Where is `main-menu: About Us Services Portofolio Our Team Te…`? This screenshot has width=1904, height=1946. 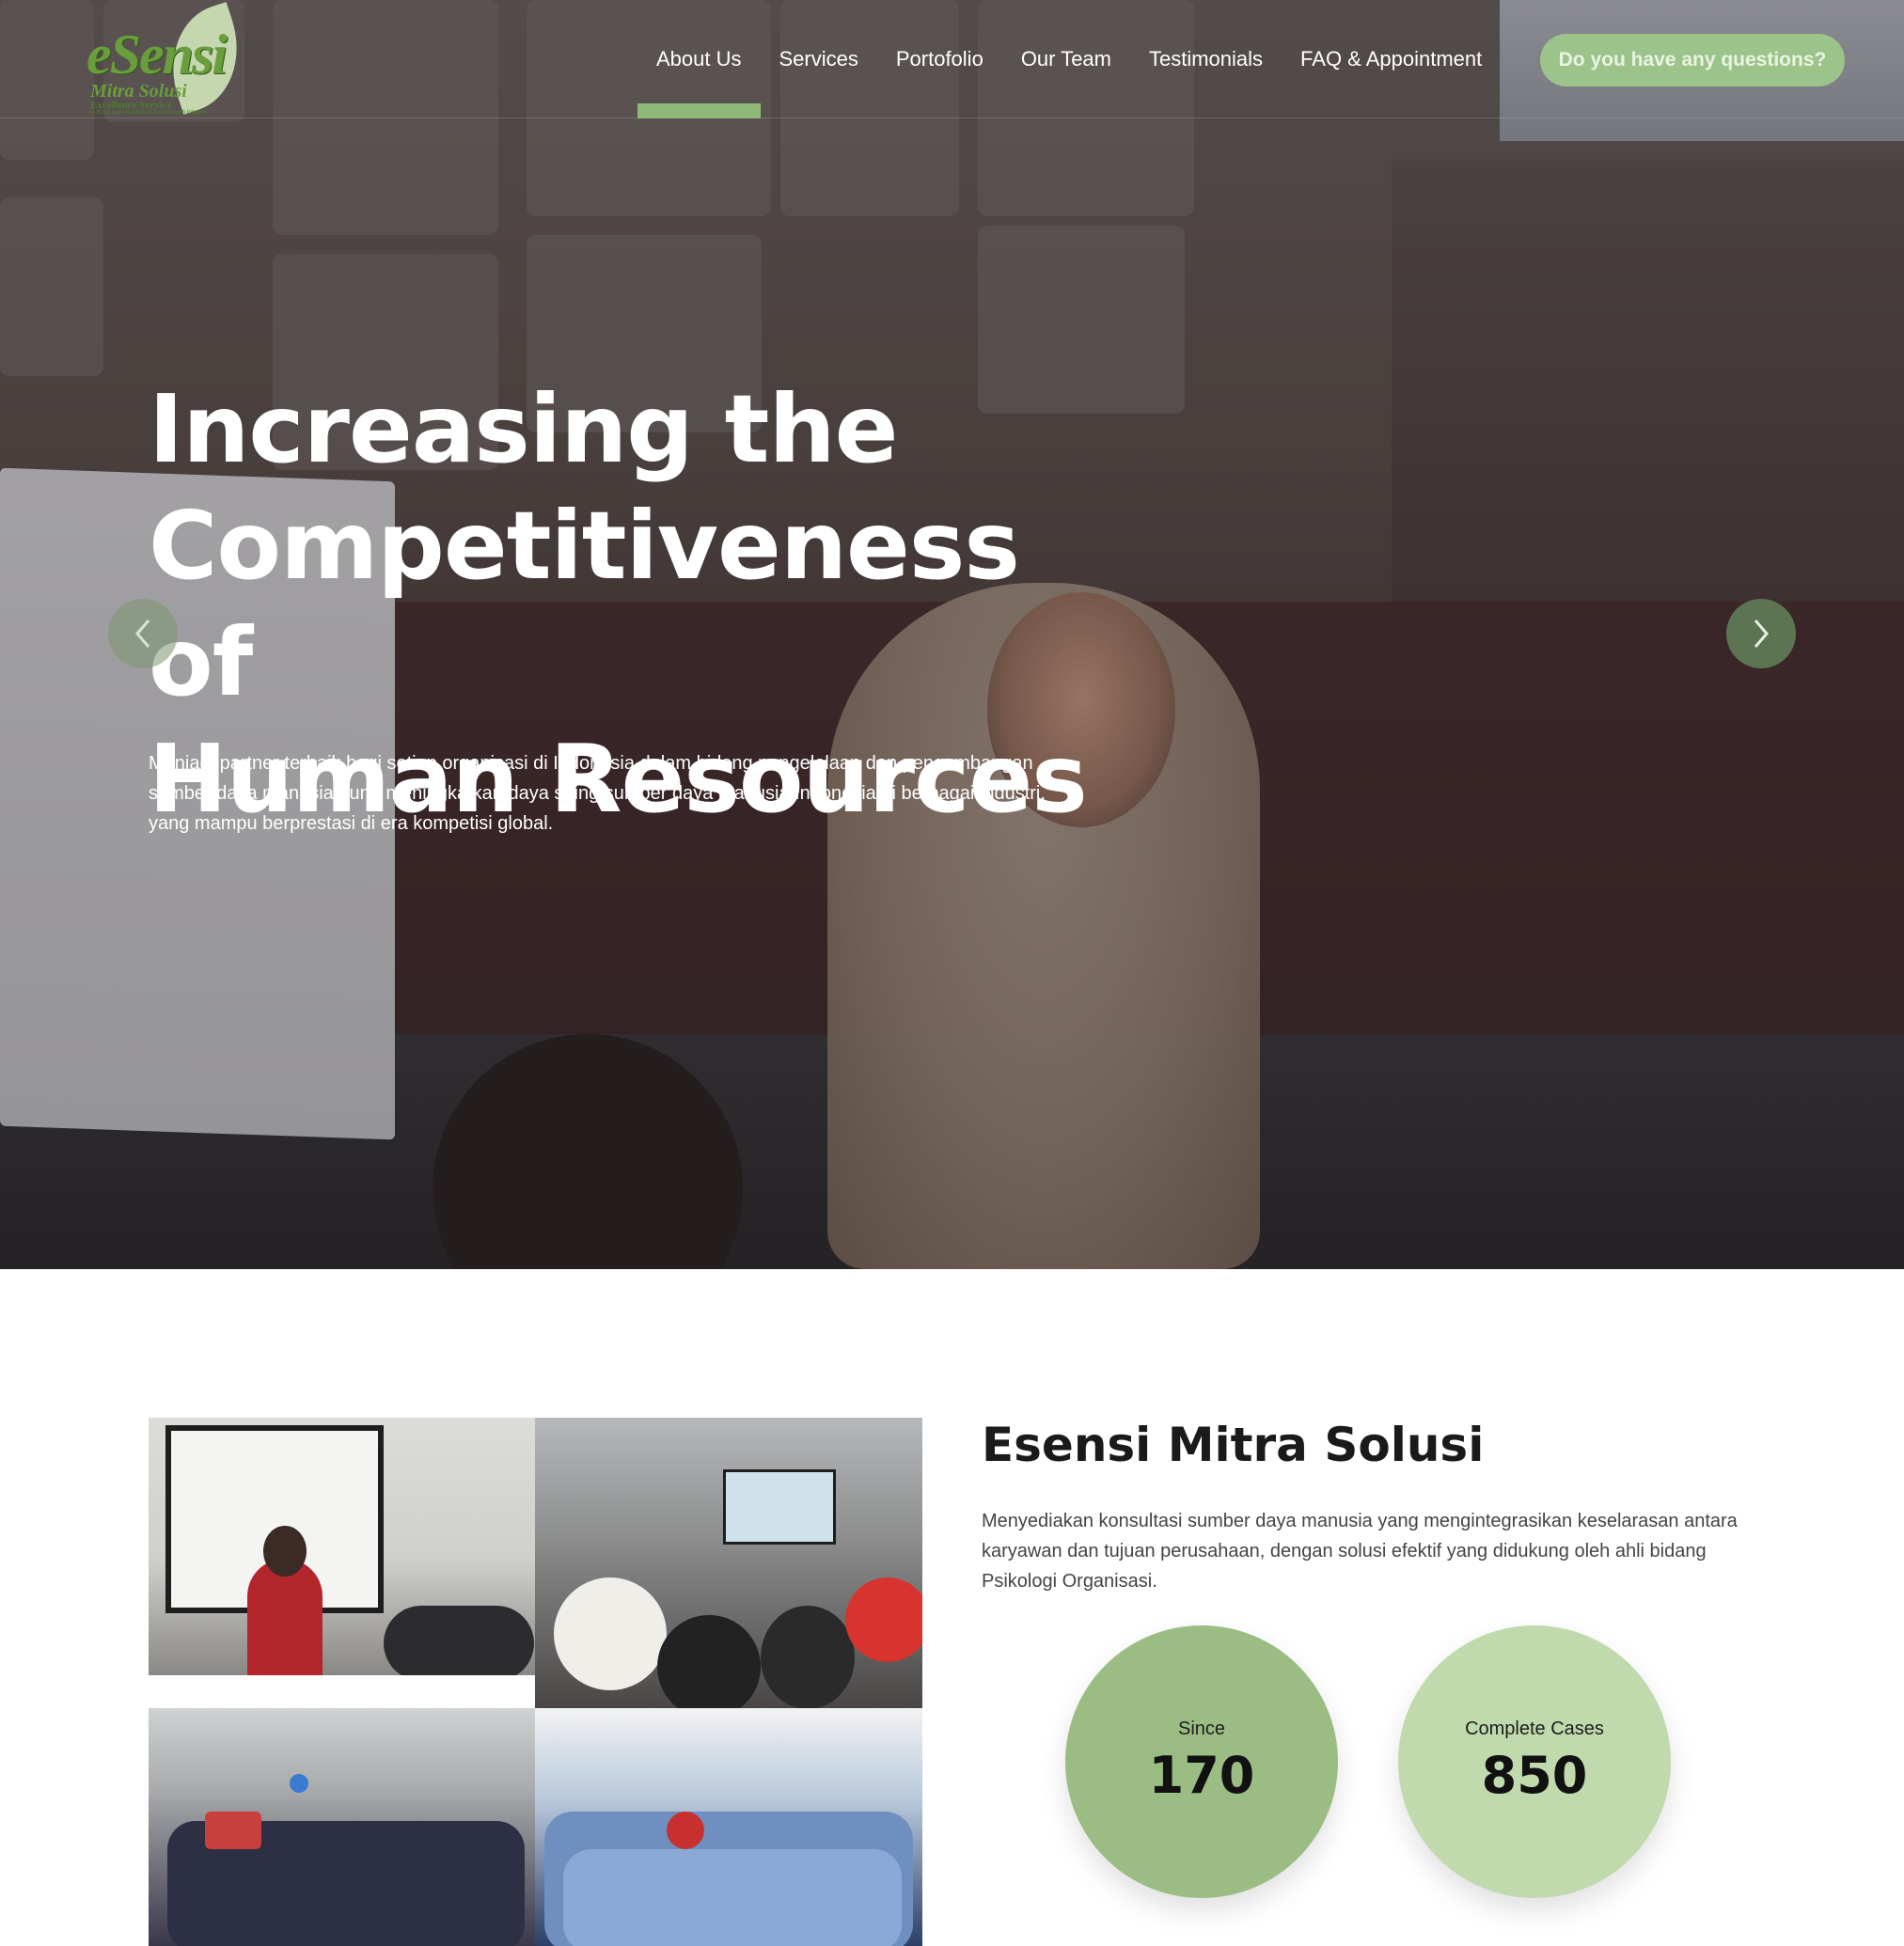
main-menu: About Us Services Portofolio Our Team Te… is located at coordinates (1069, 59).